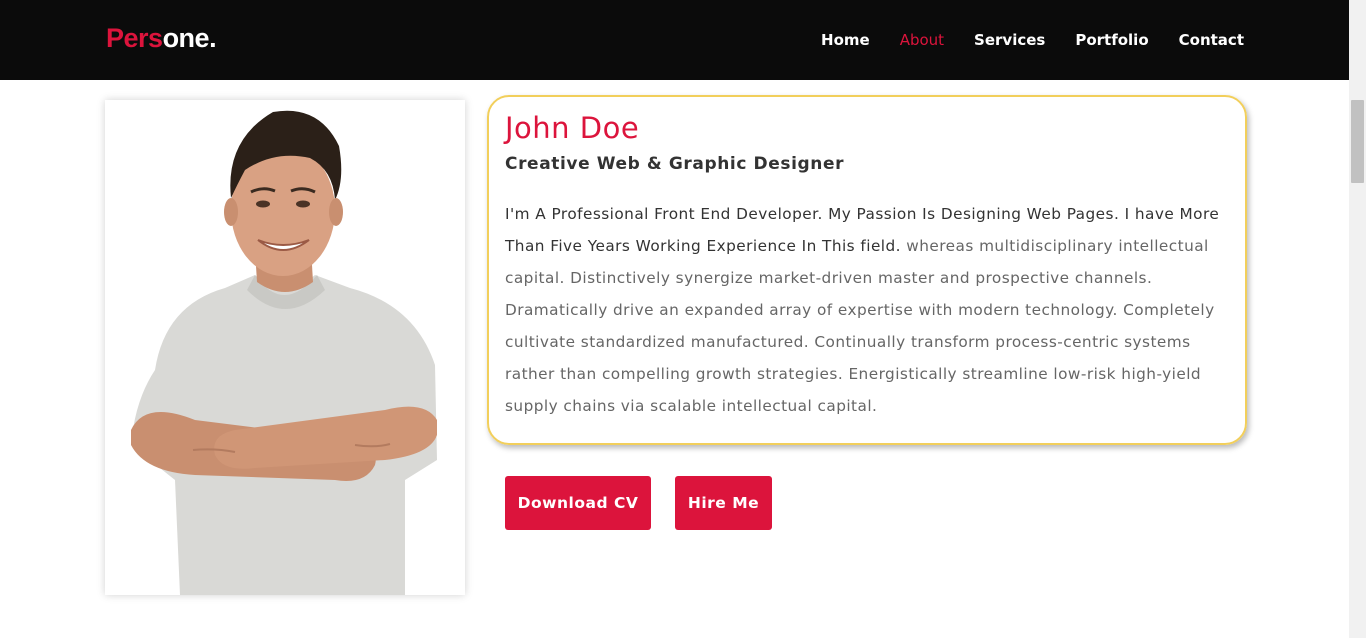  Describe the element at coordinates (1357, 141) in the screenshot. I see `scrollbar-thumb` at that location.